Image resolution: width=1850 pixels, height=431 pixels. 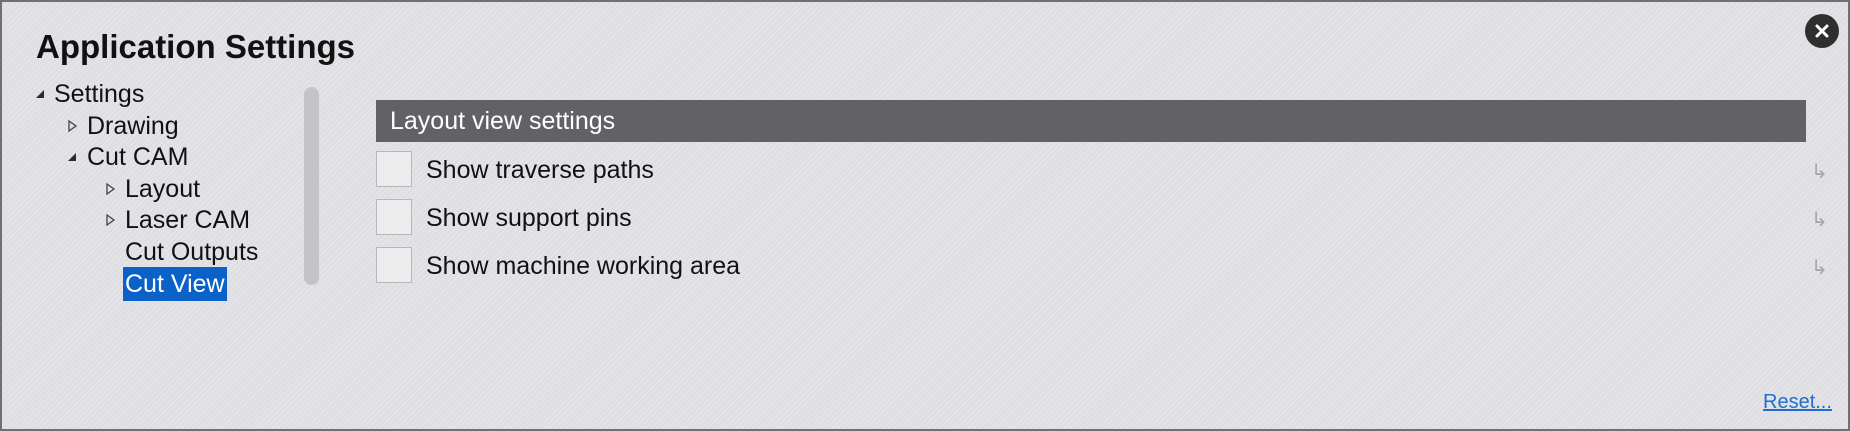 I want to click on tree-scrollbar, so click(x=311, y=186).